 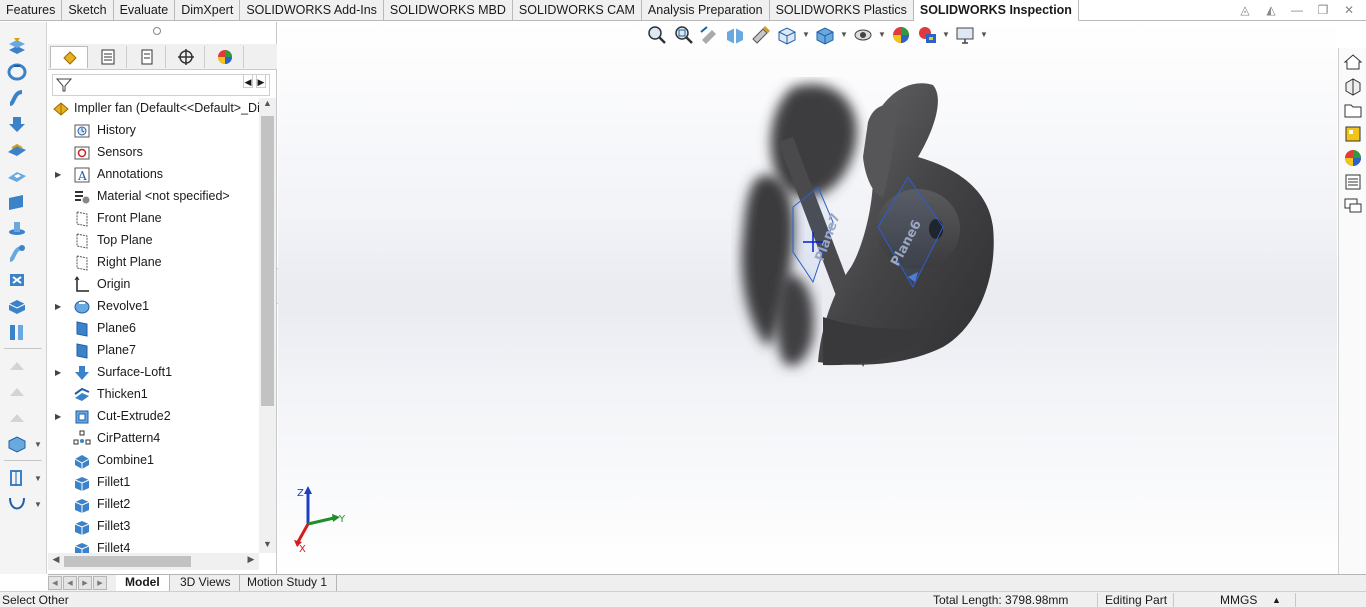 What do you see at coordinates (153, 505) in the screenshot?
I see `tree-item-fillet2: Fillet2` at bounding box center [153, 505].